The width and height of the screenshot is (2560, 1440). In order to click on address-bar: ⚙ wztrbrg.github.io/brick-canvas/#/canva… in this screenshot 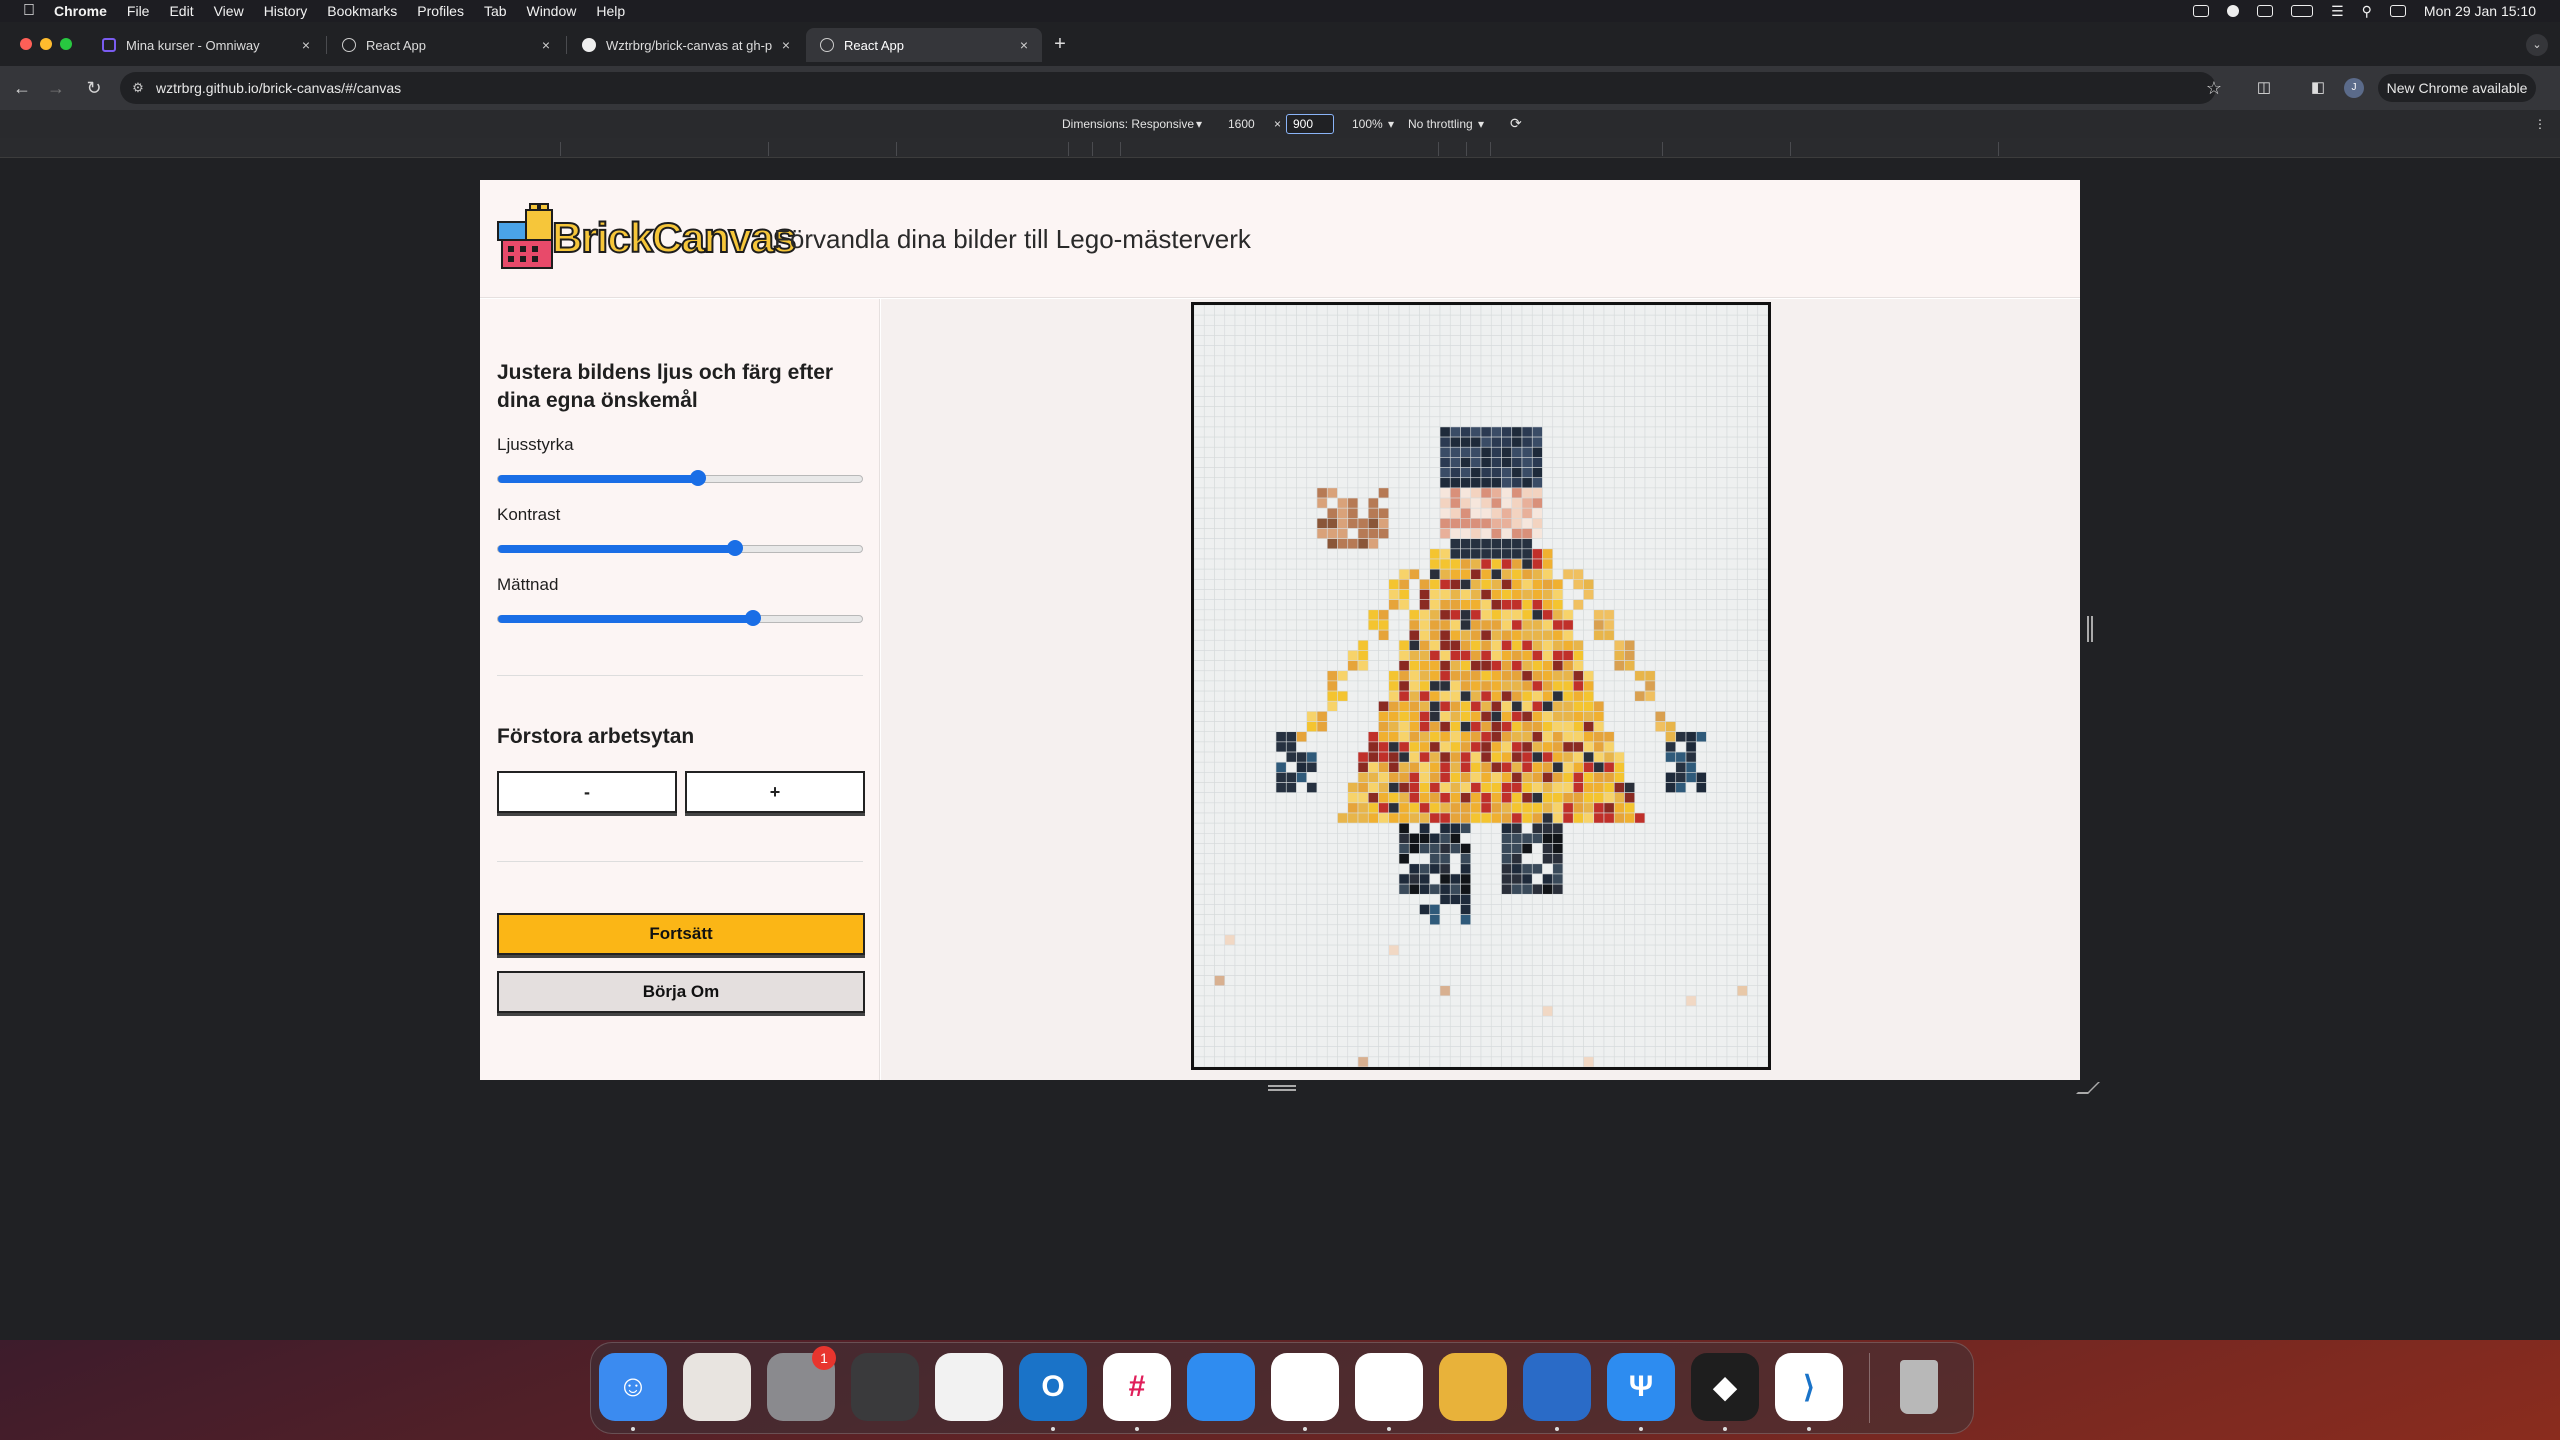, I will do `click(1168, 88)`.